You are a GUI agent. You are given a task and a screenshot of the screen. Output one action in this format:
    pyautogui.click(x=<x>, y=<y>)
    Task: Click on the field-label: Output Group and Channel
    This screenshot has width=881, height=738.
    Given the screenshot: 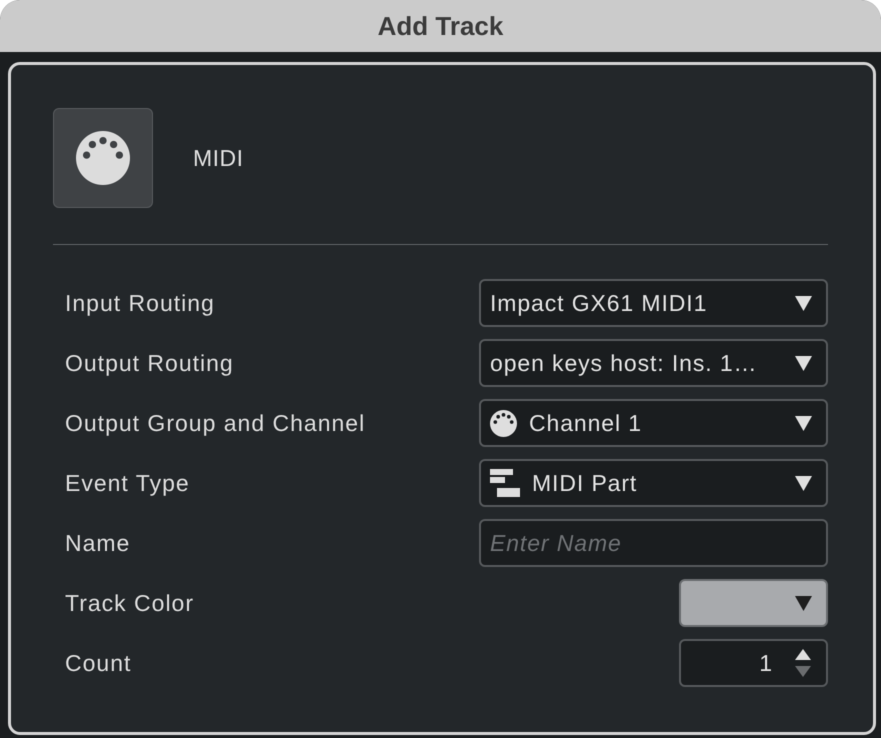 What is the action you would take?
    pyautogui.click(x=215, y=423)
    